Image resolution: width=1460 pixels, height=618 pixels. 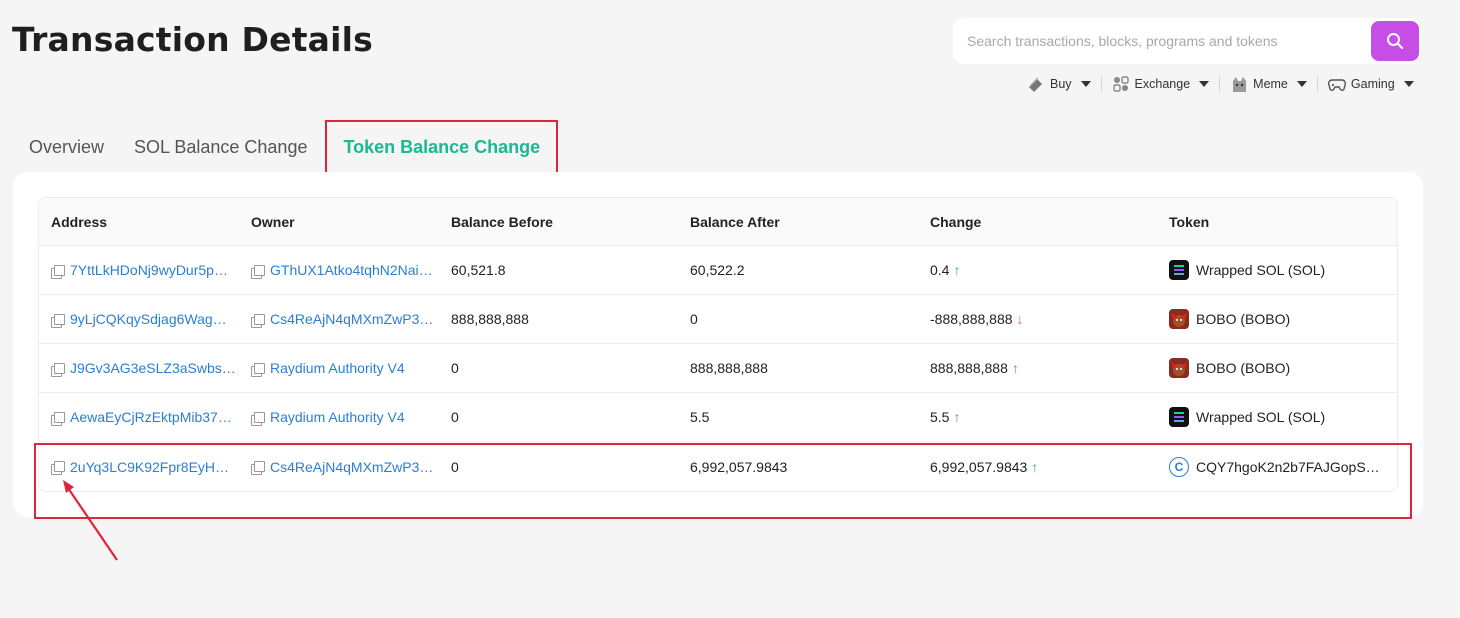 I want to click on top-nav: Buy Exchange Meme Gaming, so click(x=1220, y=84).